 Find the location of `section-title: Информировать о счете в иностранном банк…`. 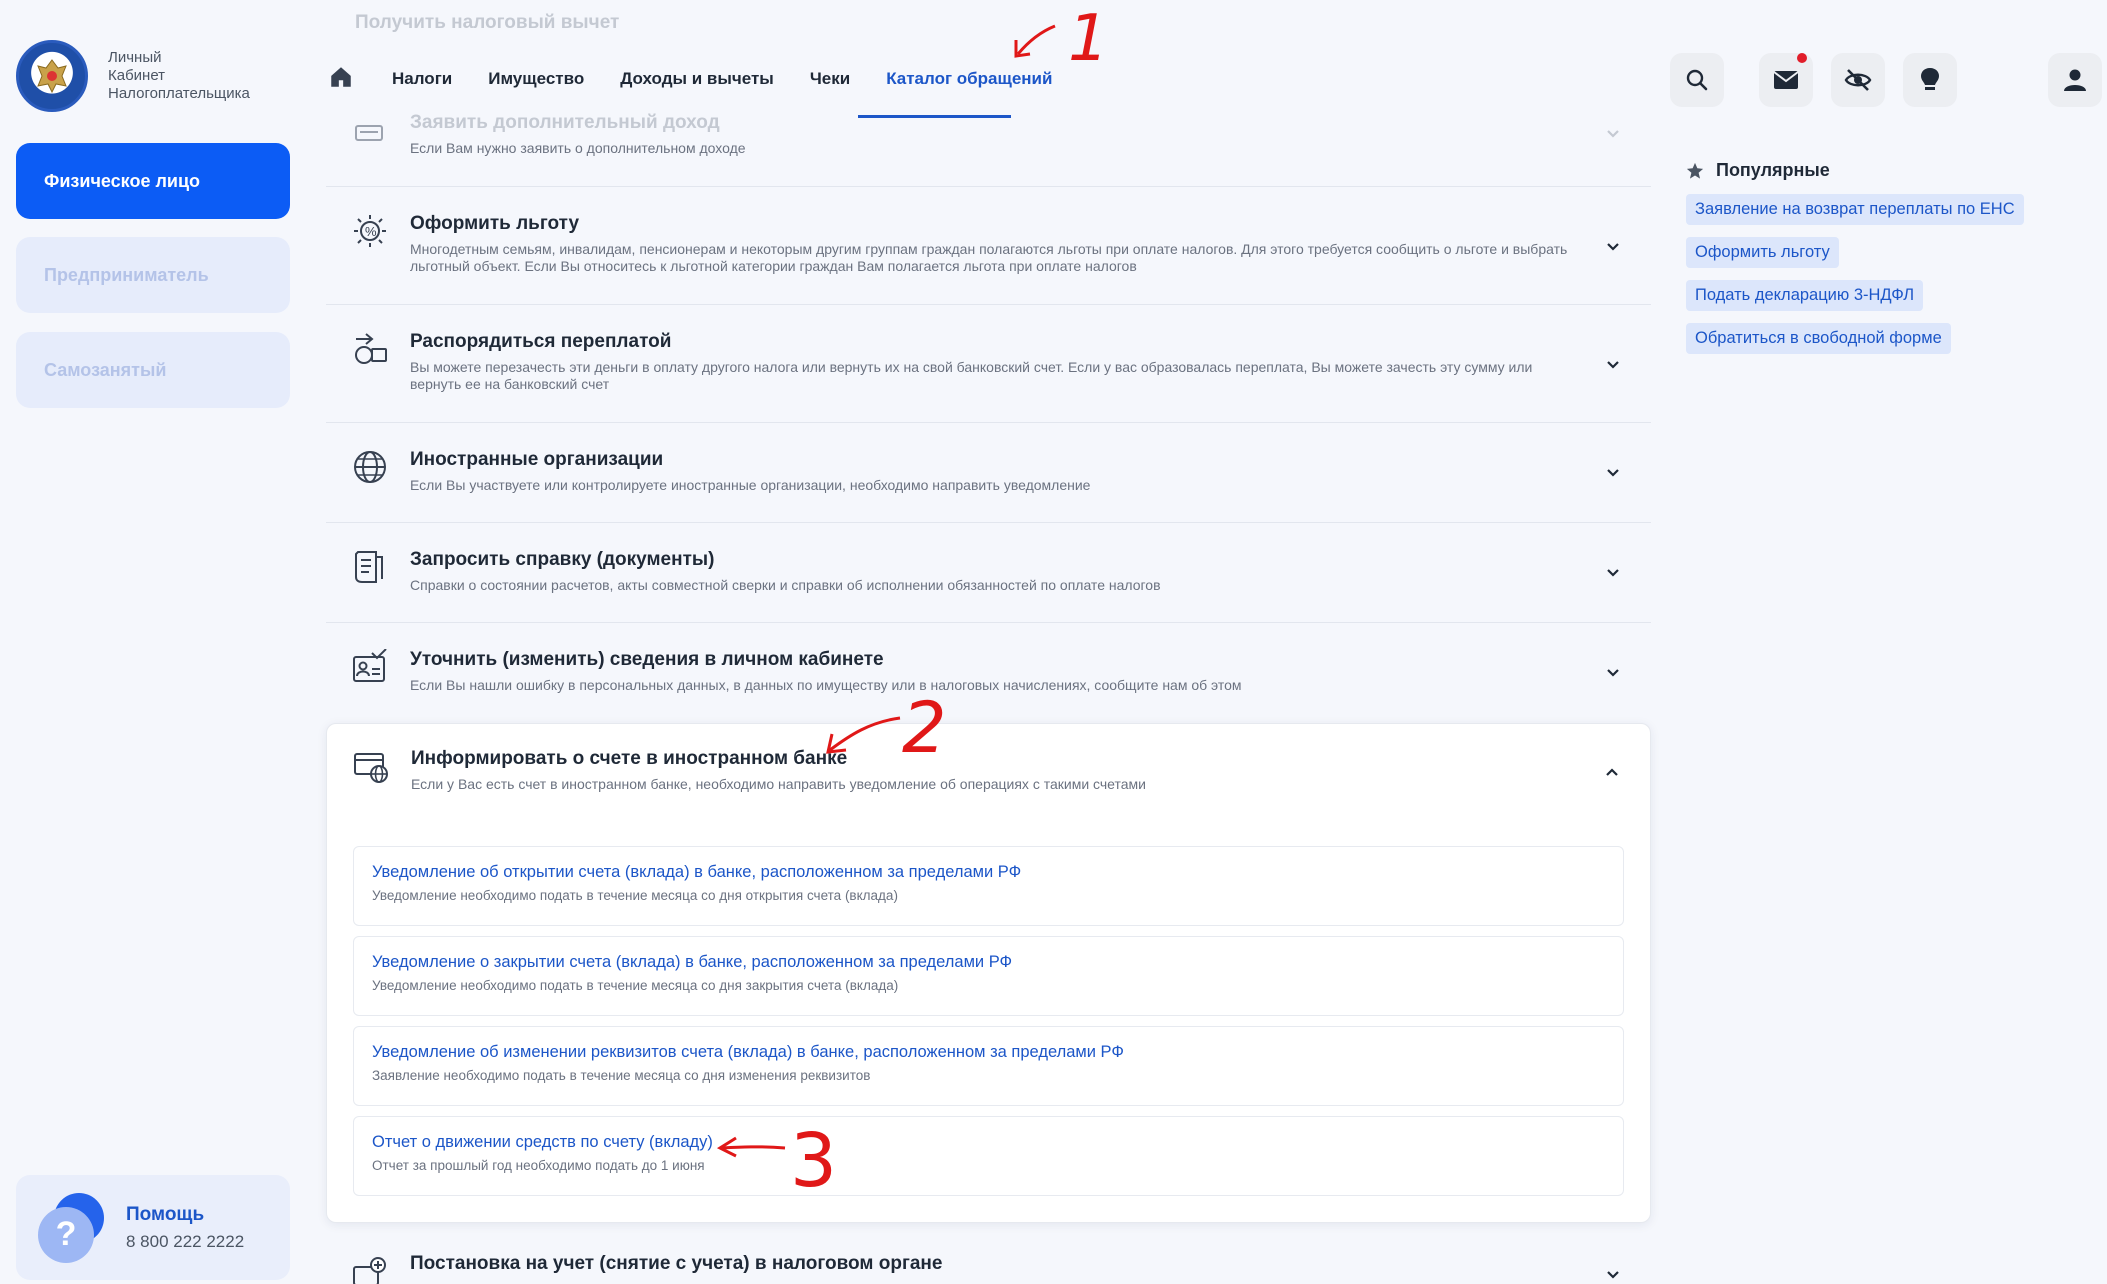

section-title: Информировать о счете в иностранном банк… is located at coordinates (629, 758).